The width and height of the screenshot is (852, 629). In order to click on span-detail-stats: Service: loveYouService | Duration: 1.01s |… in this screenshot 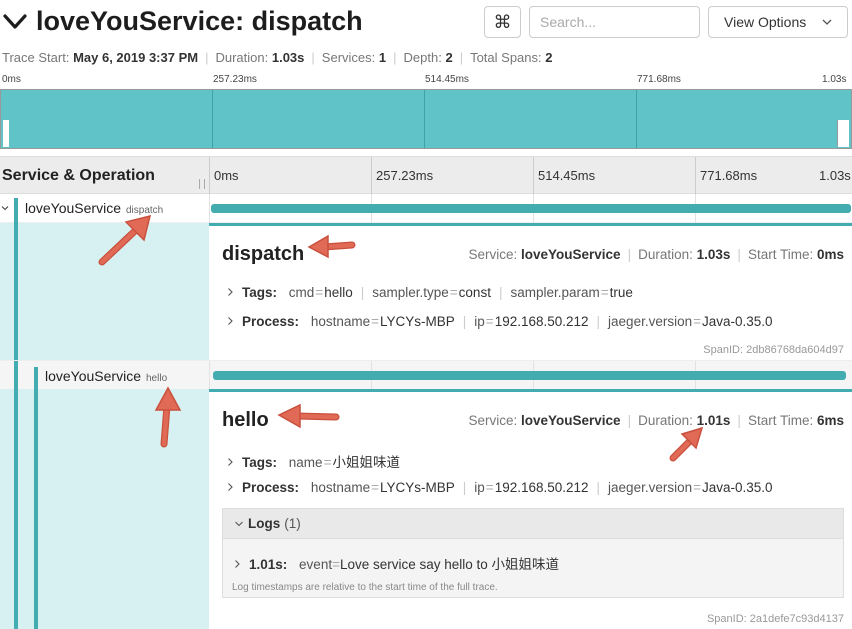, I will do `click(656, 420)`.